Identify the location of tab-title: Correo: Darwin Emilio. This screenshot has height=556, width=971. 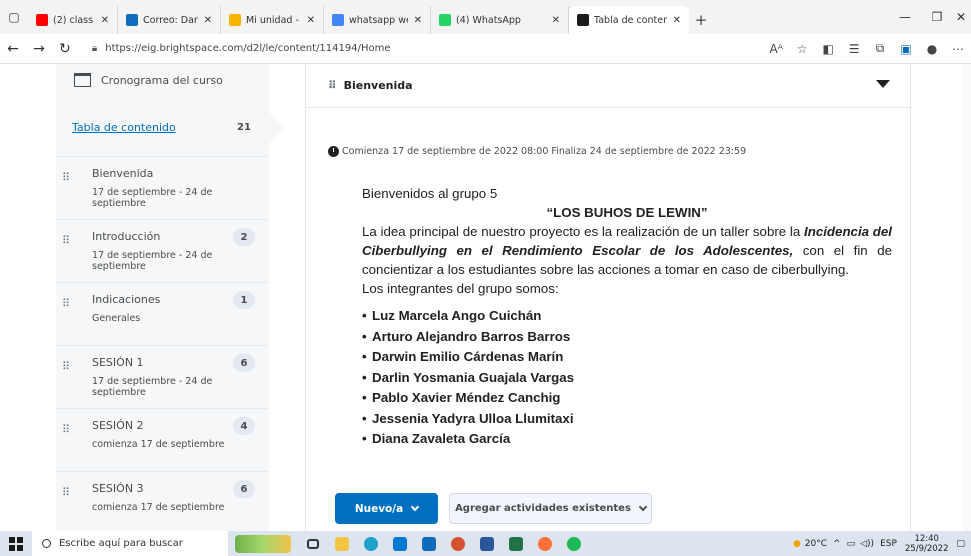
(170, 20).